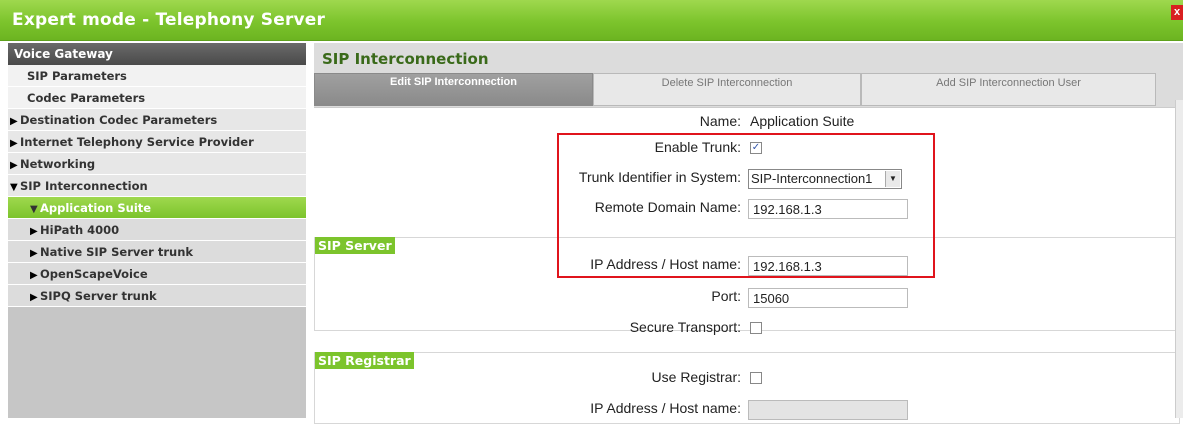 The height and width of the screenshot is (424, 1183). Describe the element at coordinates (756, 378) in the screenshot. I see `use-registrar-checkbox` at that location.